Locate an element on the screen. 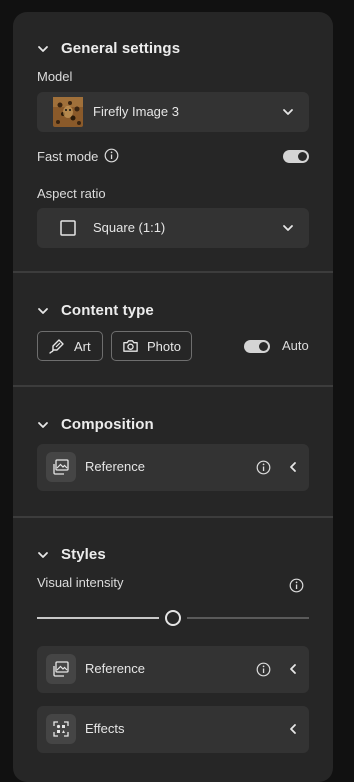 This screenshot has width=354, height=782. styles-reference-row: Reference is located at coordinates (173, 669).